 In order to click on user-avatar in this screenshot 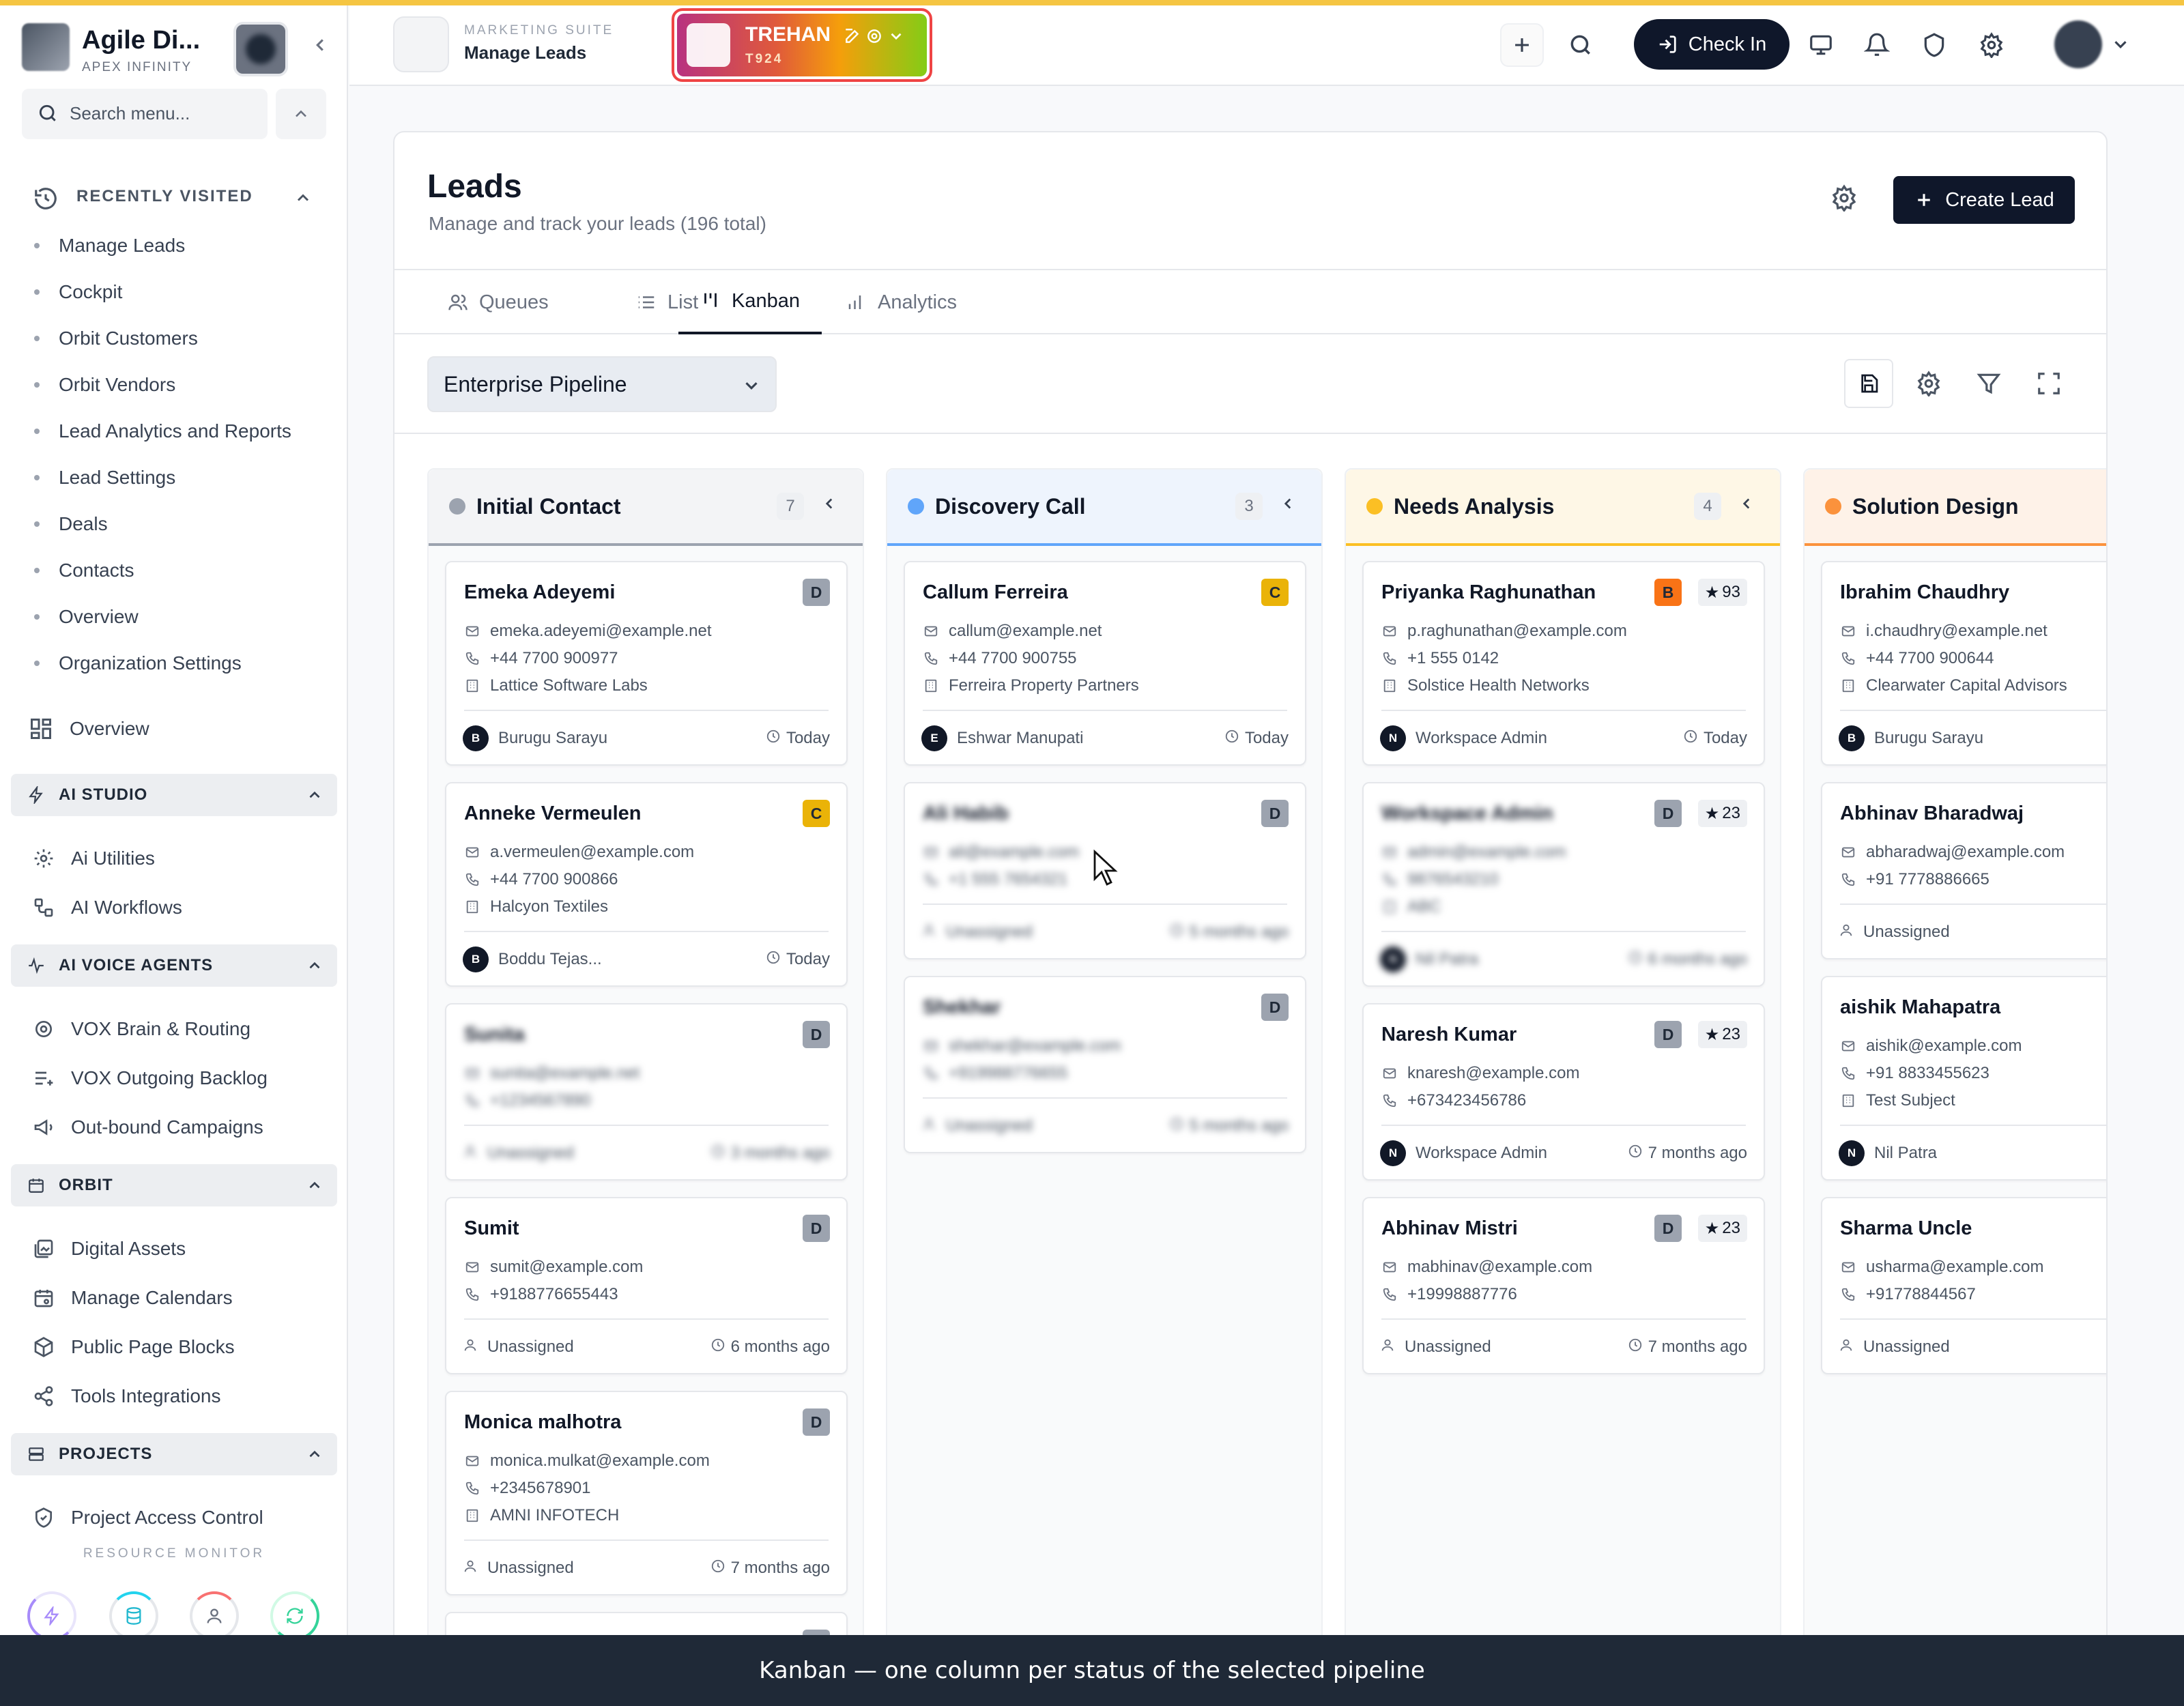, I will do `click(2078, 44)`.